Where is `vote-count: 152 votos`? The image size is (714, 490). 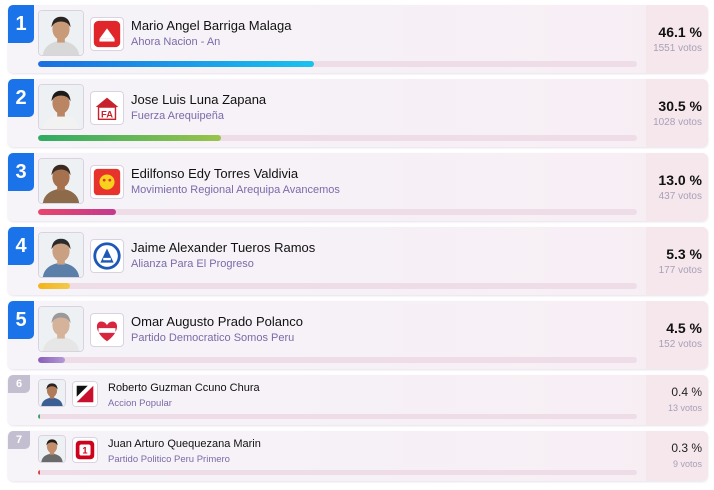 vote-count: 152 votos is located at coordinates (680, 344).